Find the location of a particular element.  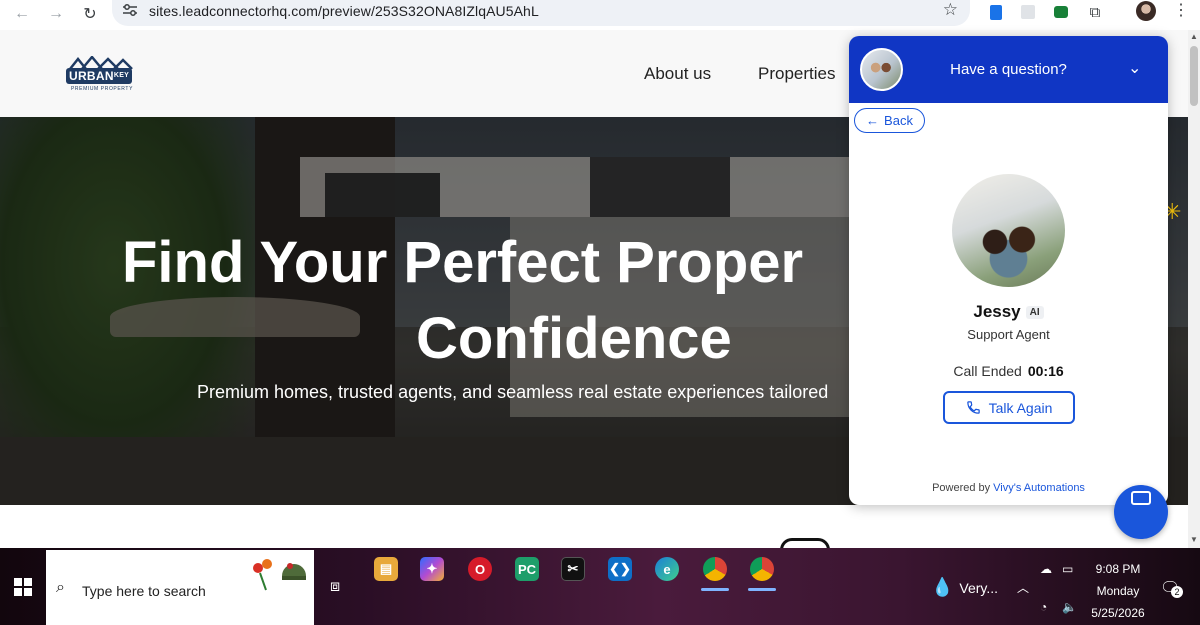

chevron-up-icon: ︿ is located at coordinates (1023, 587).